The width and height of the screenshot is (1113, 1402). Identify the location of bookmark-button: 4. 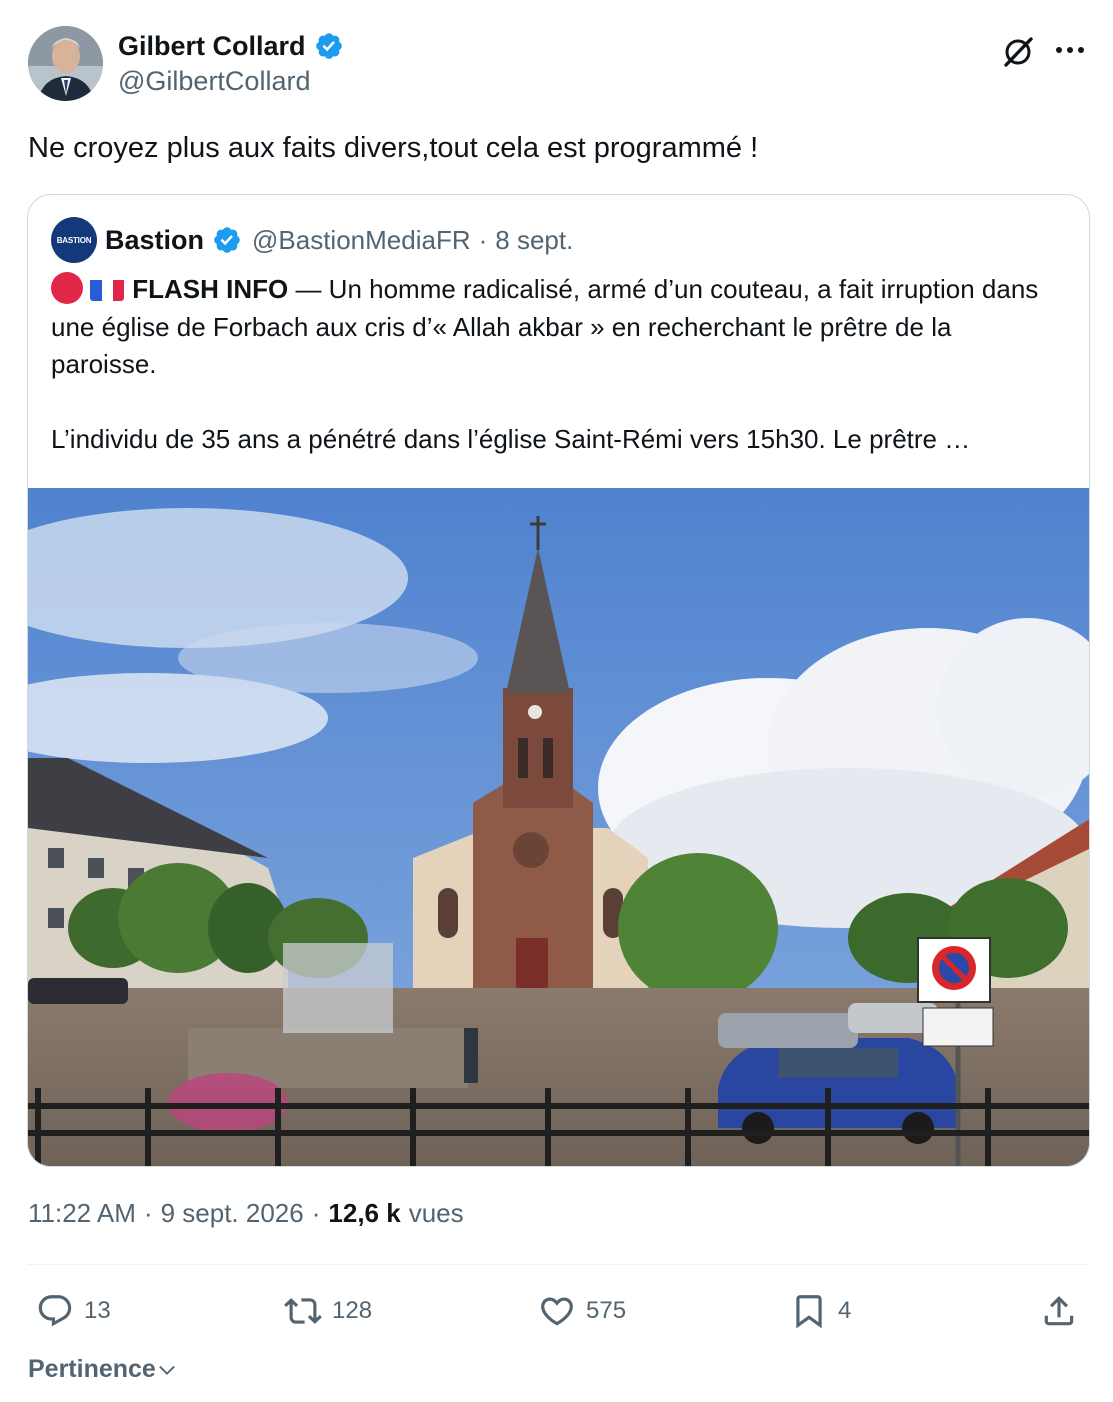
(820, 1311).